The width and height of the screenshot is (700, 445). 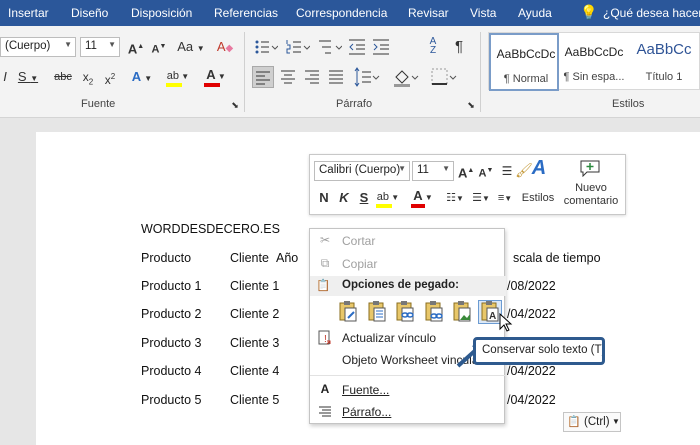 I want to click on tab-correspondencia: Correspondencia, so click(x=341, y=13).